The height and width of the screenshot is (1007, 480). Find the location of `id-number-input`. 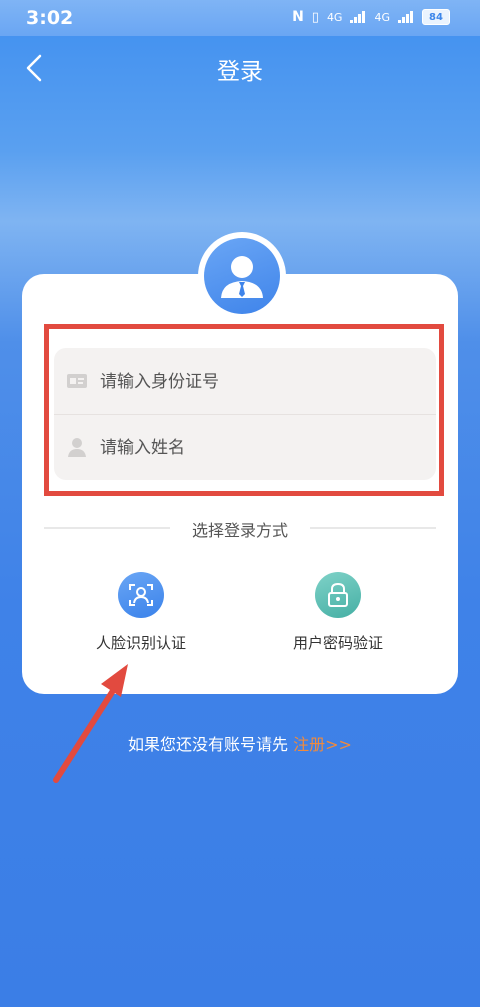

id-number-input is located at coordinates (260, 382).